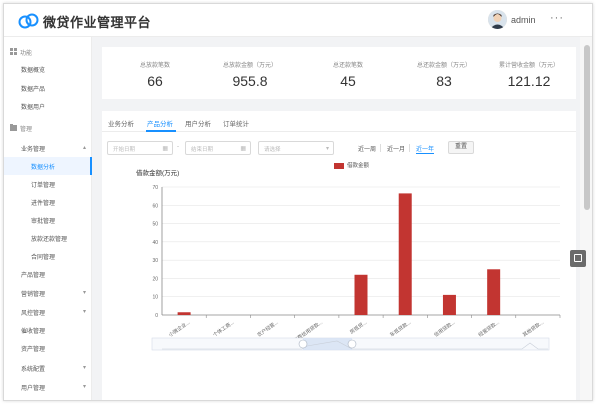  I want to click on chart-legend: 借款金额, so click(351, 165).